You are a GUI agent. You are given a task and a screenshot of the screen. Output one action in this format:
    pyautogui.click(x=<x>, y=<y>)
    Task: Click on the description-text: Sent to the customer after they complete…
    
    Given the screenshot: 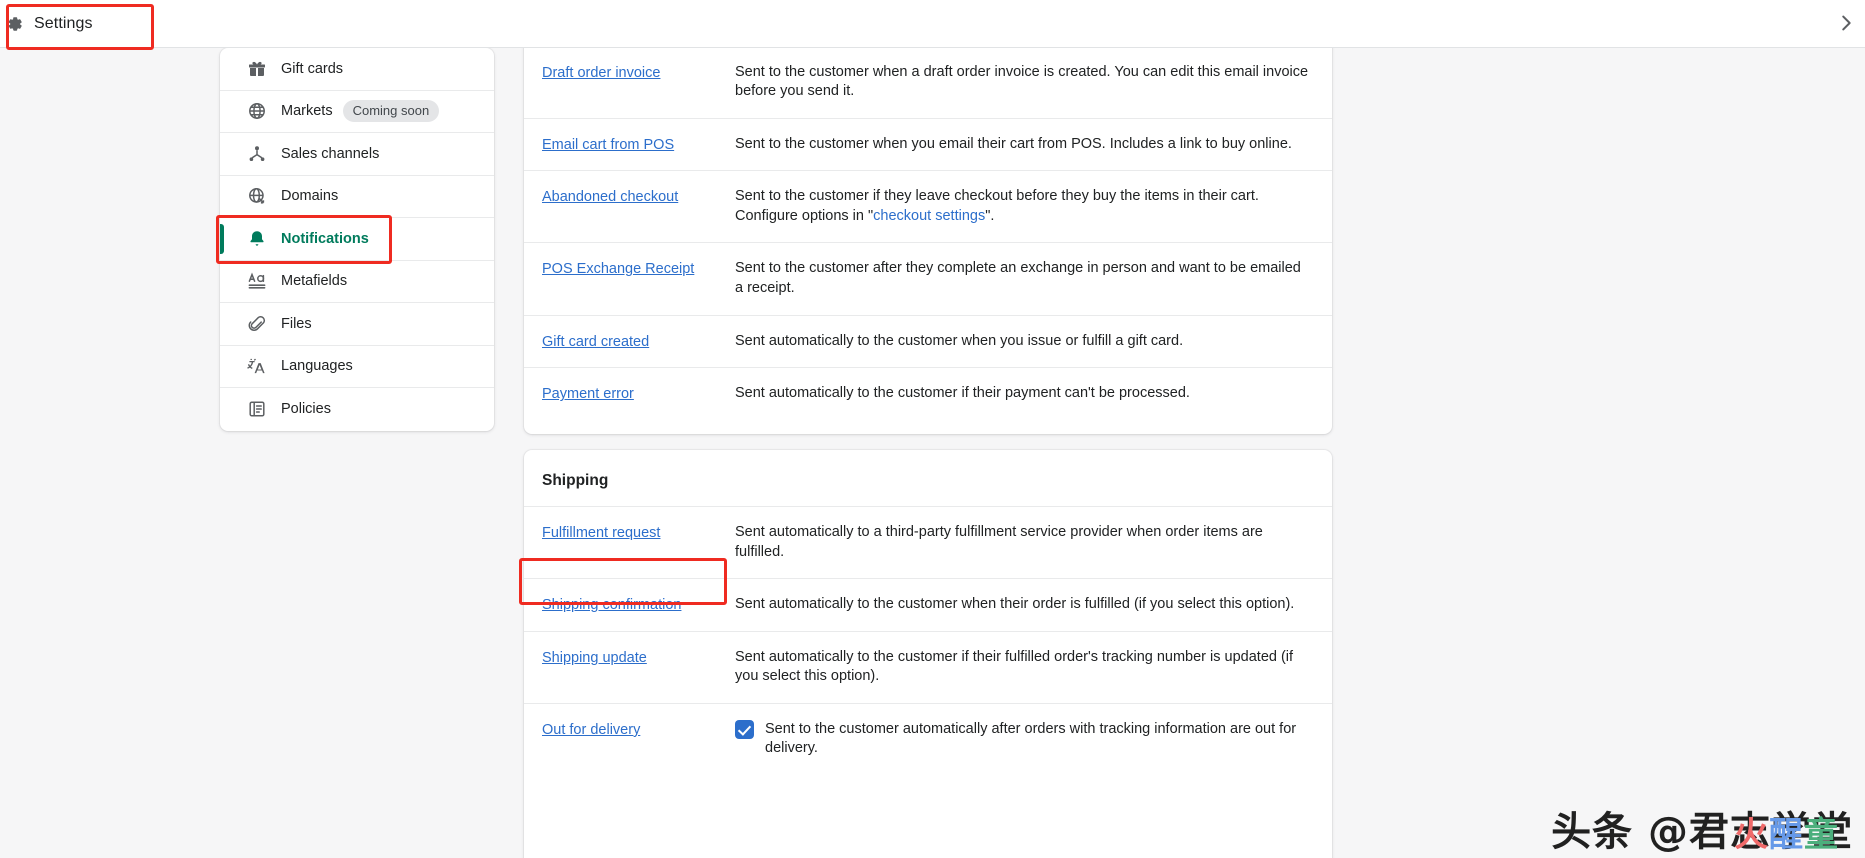 What is the action you would take?
    pyautogui.click(x=1018, y=278)
    